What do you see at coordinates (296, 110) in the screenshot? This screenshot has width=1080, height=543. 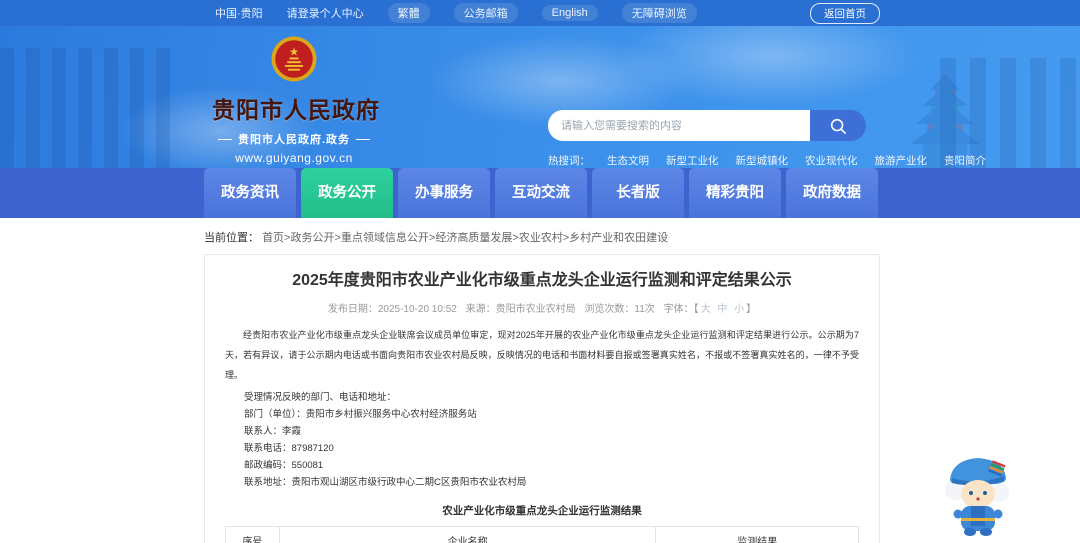 I see `site-title: 贵阳市人民政府` at bounding box center [296, 110].